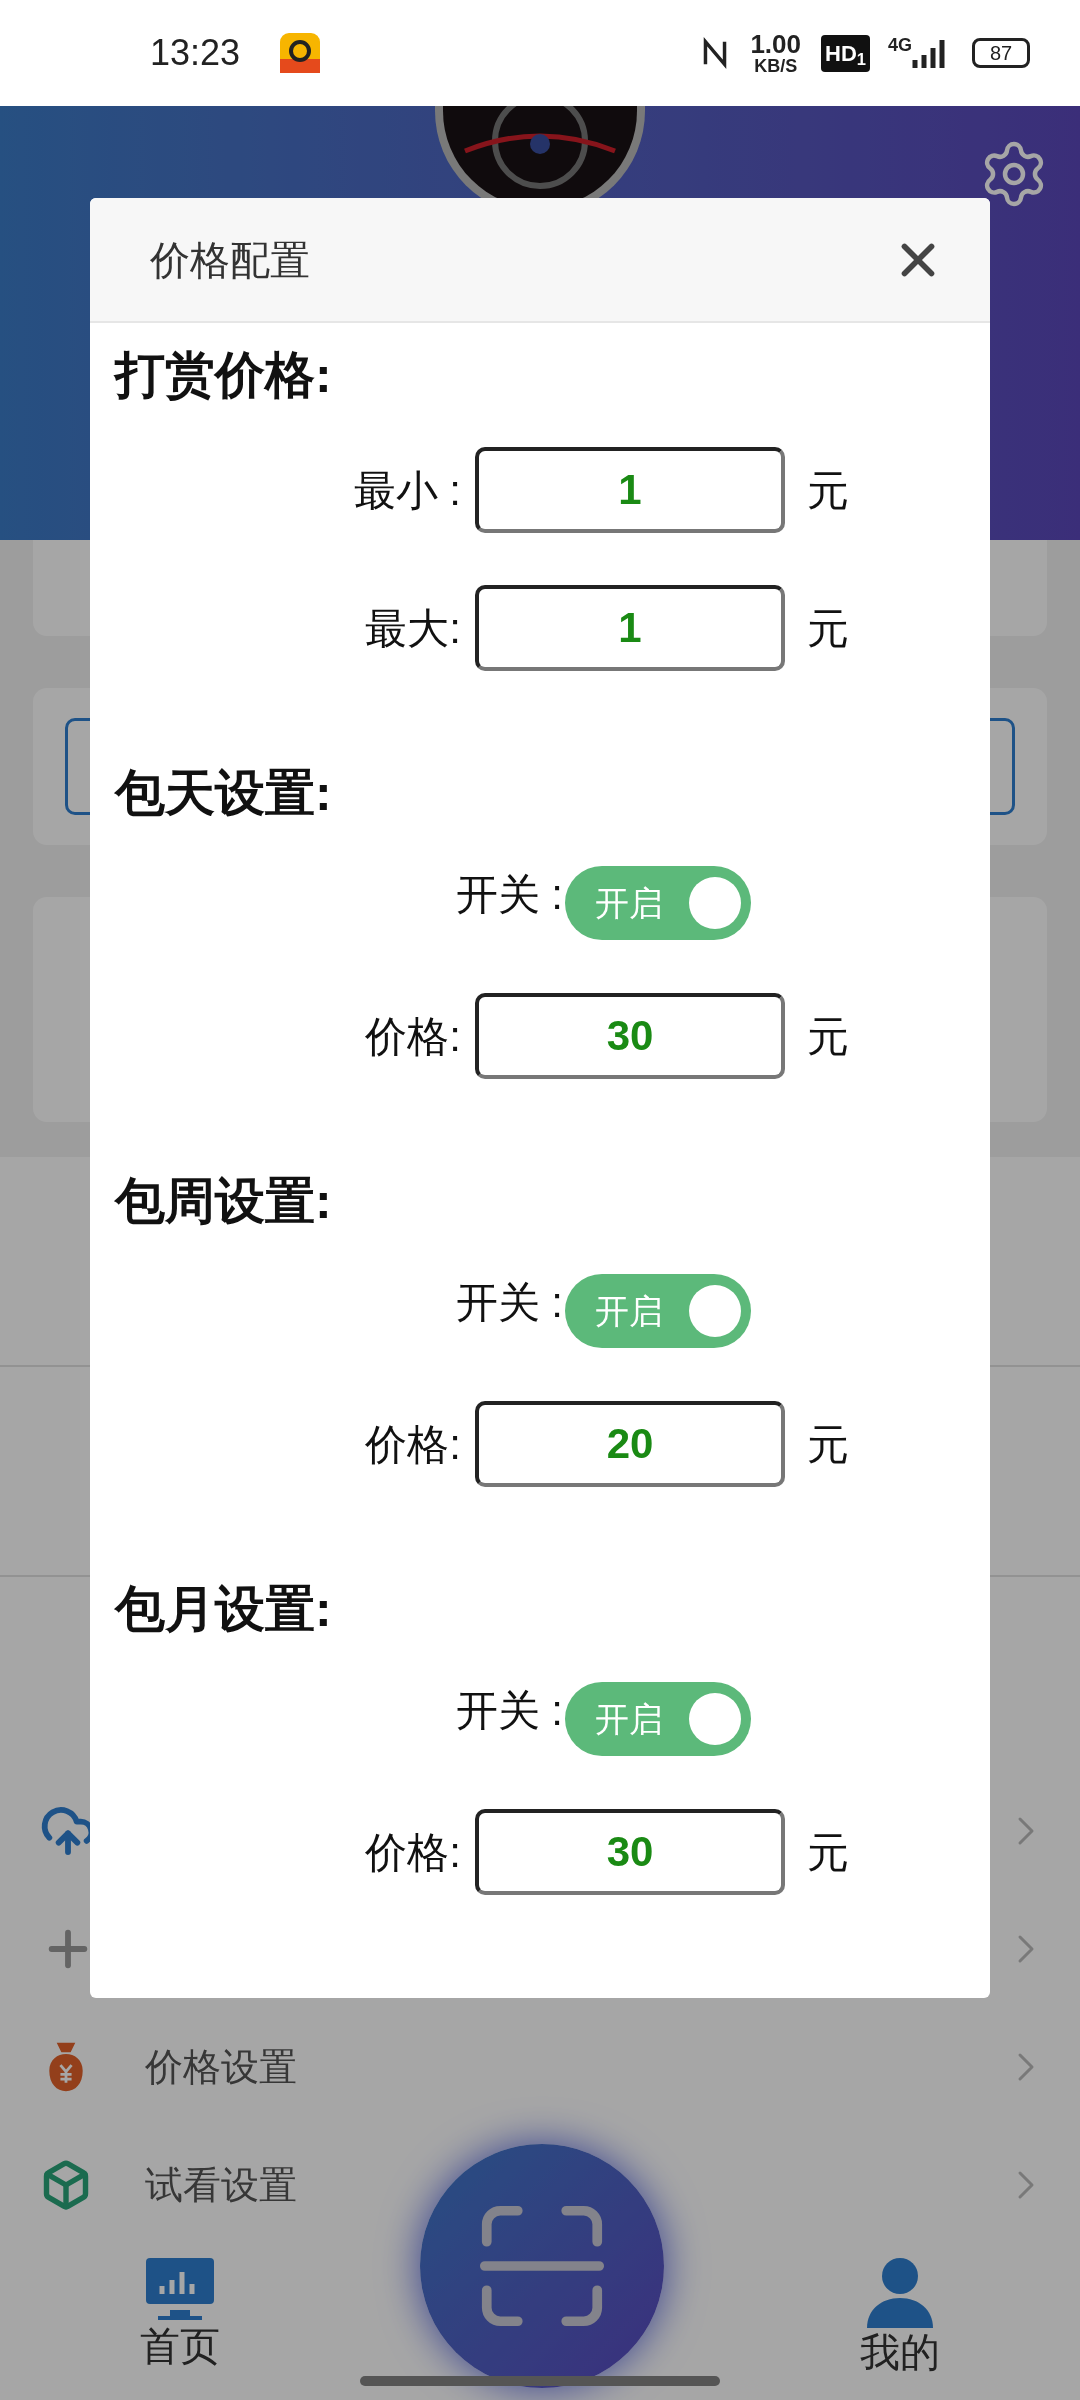  What do you see at coordinates (1001, 53) in the screenshot?
I see `battery-icon: 87` at bounding box center [1001, 53].